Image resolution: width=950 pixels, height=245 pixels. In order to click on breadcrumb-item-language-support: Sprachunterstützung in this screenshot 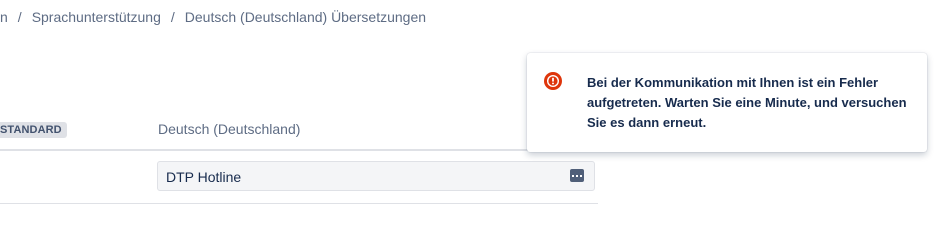, I will do `click(96, 17)`.